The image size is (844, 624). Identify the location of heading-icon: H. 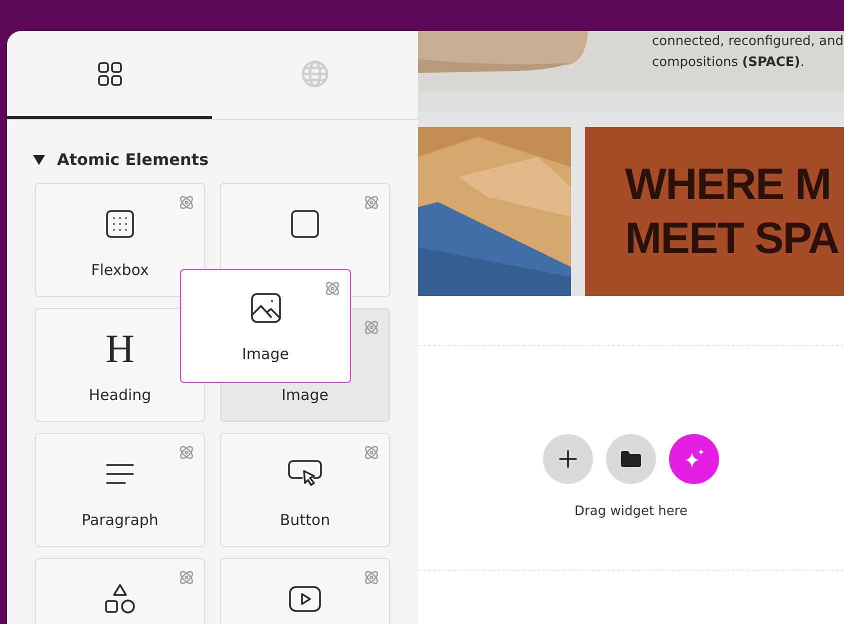
(120, 349).